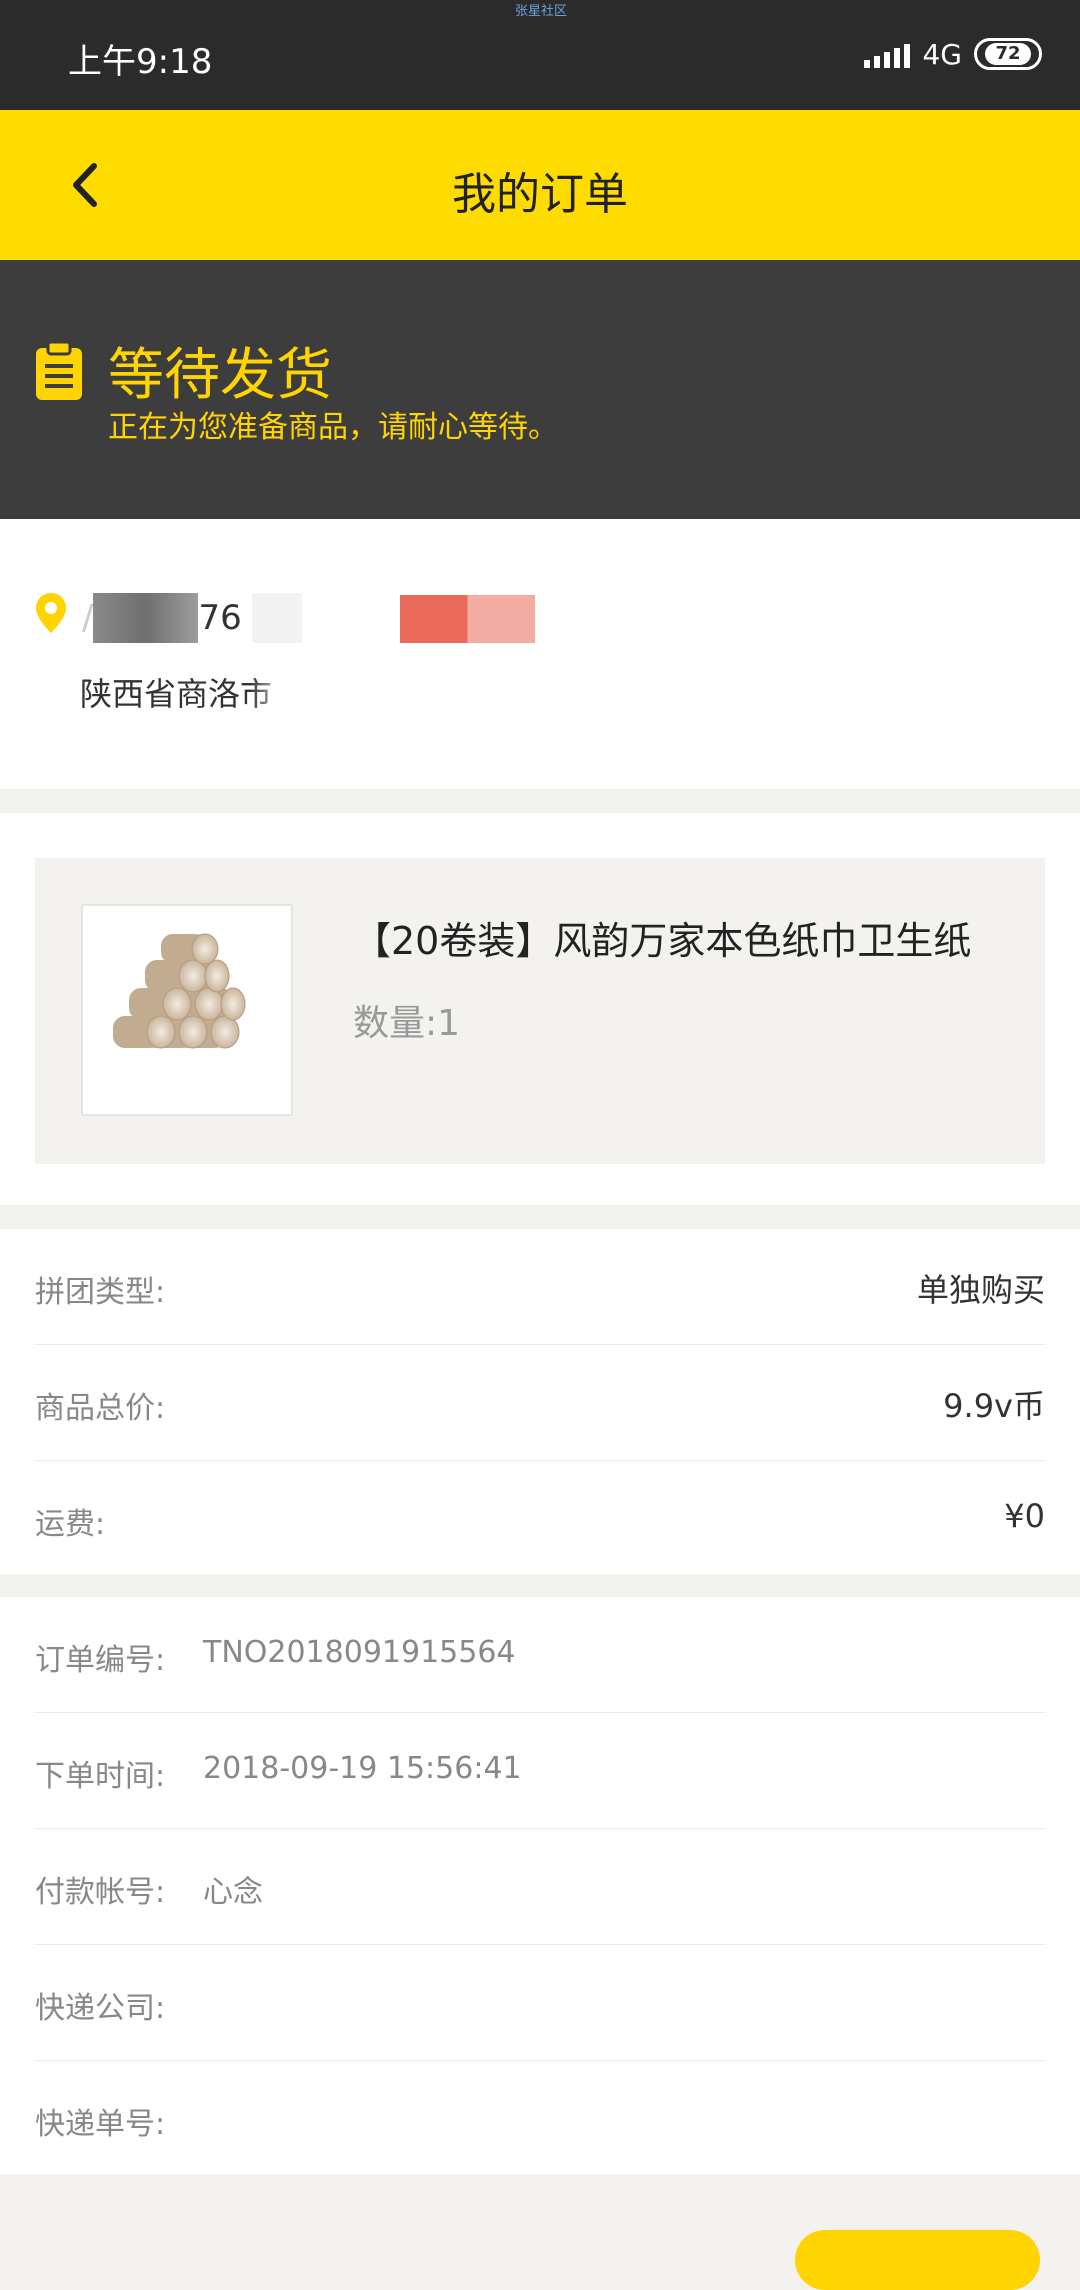 This screenshot has height=2290, width=1080. I want to click on shipping-address-card: / 76 陕西省商洛市, so click(540, 654).